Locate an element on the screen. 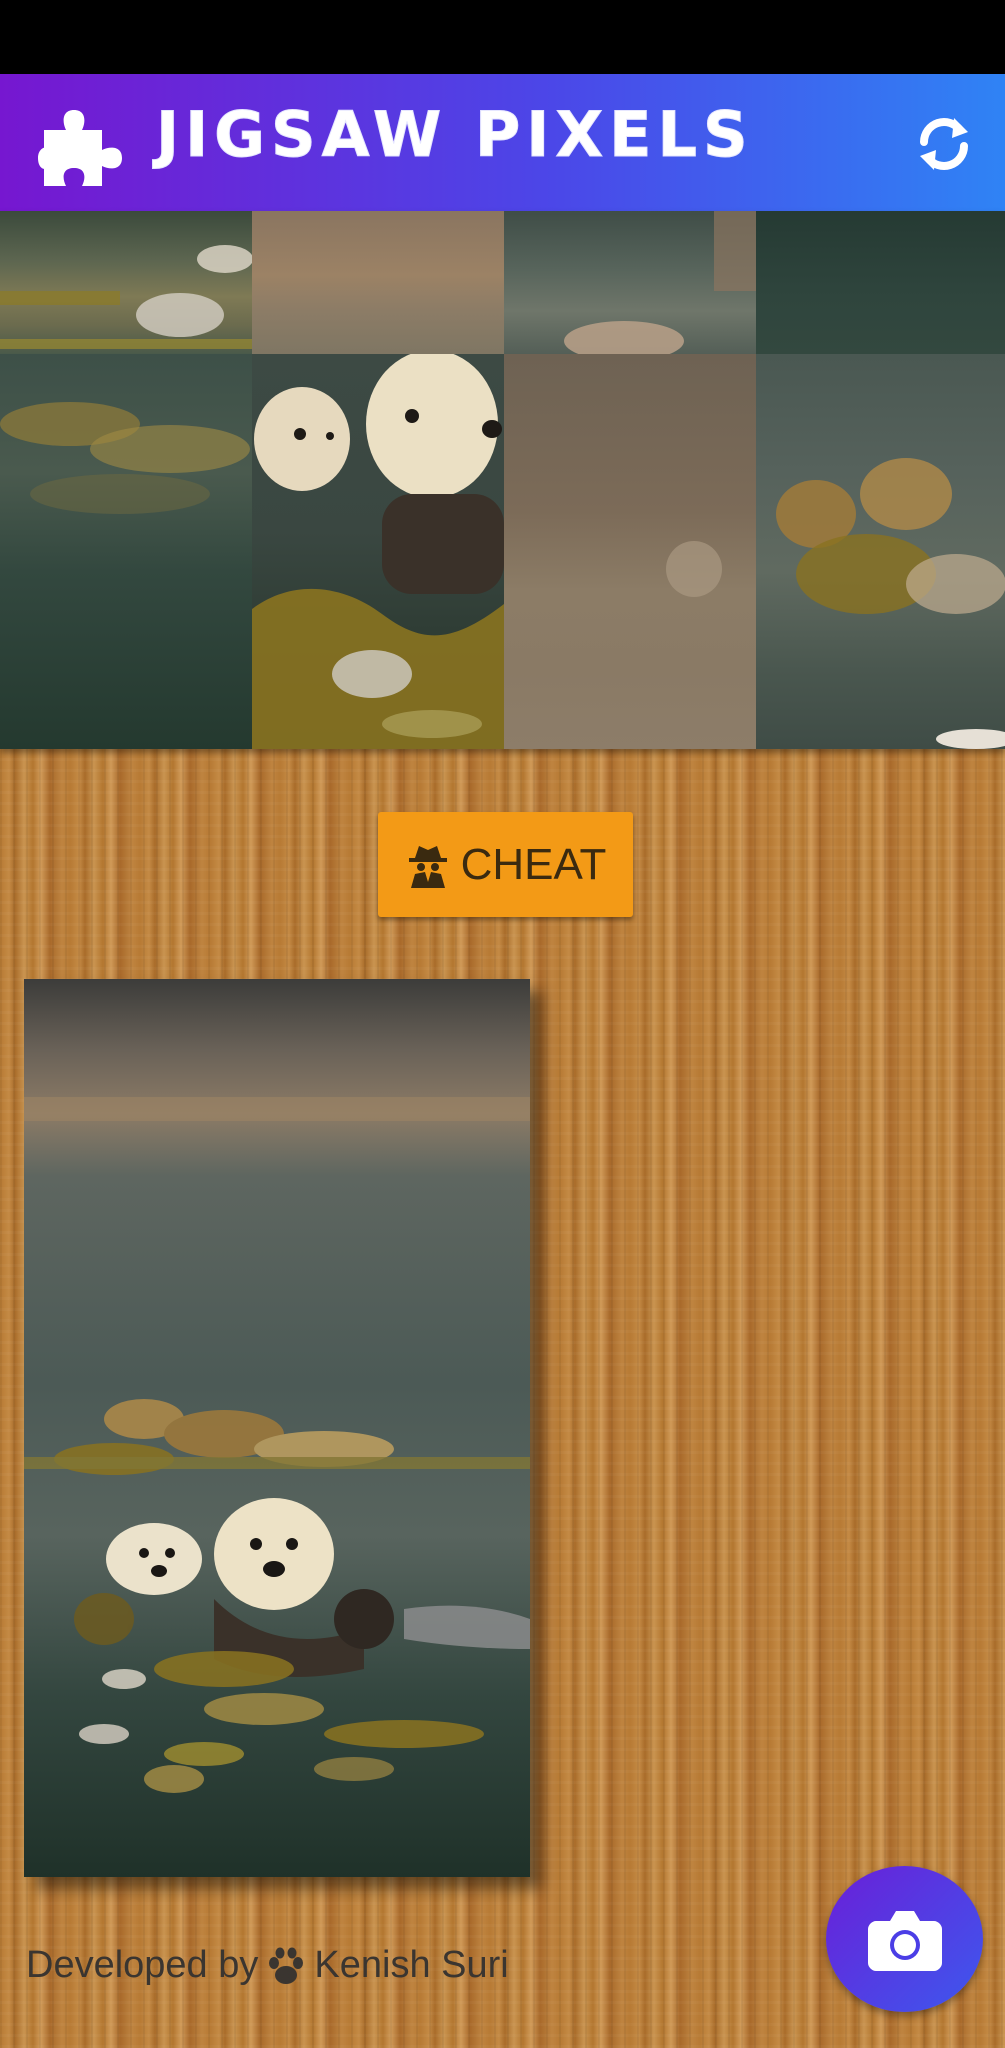  puzzle-piece-icon is located at coordinates (83, 144).